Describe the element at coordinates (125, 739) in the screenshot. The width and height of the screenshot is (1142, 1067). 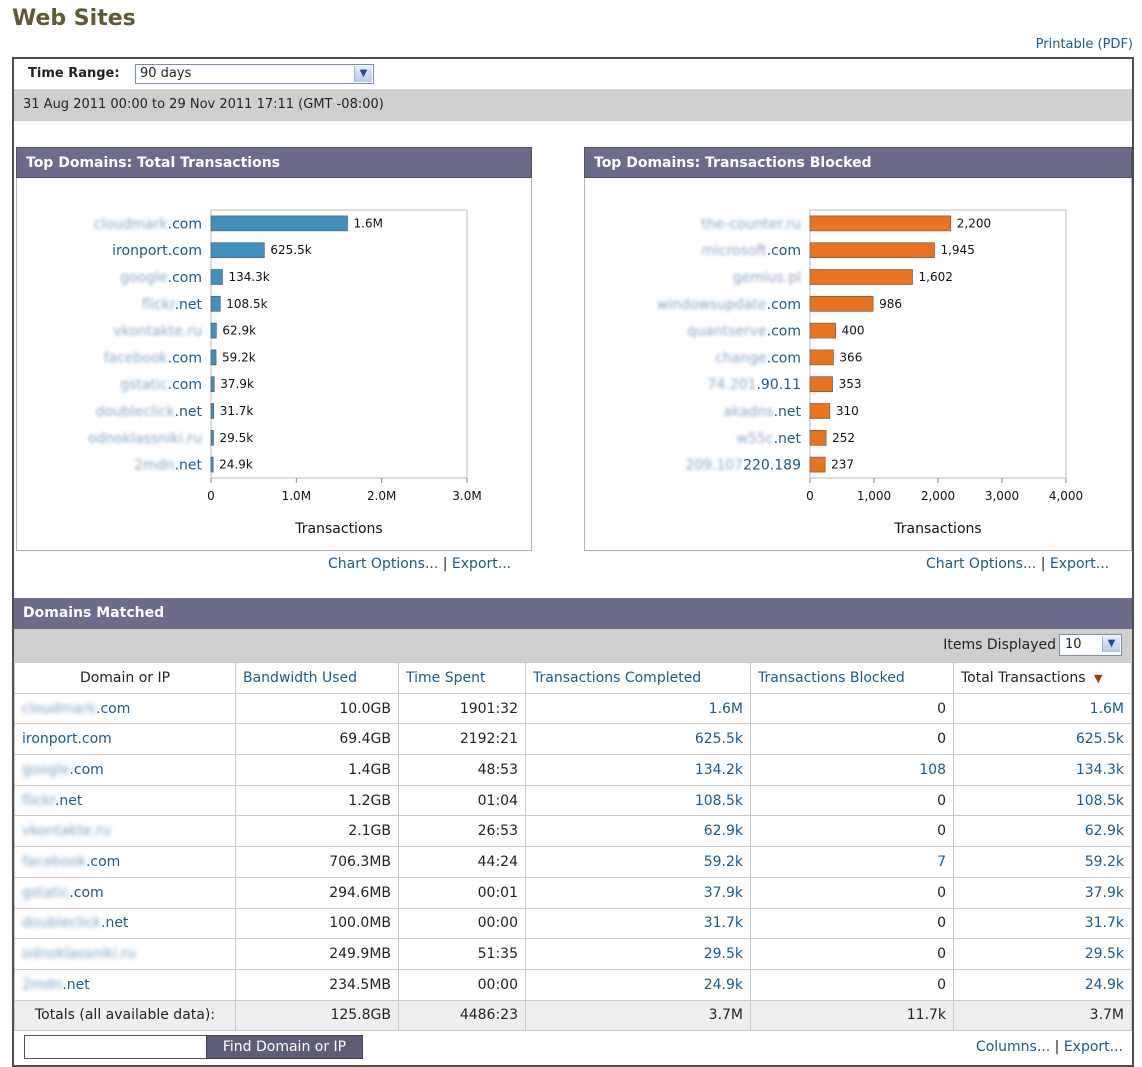
I see `domain-cell: ironport.com` at that location.